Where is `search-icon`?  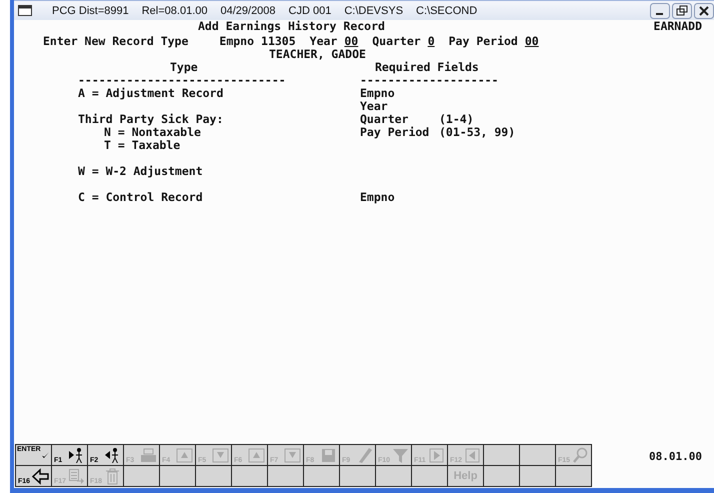 search-icon is located at coordinates (580, 455).